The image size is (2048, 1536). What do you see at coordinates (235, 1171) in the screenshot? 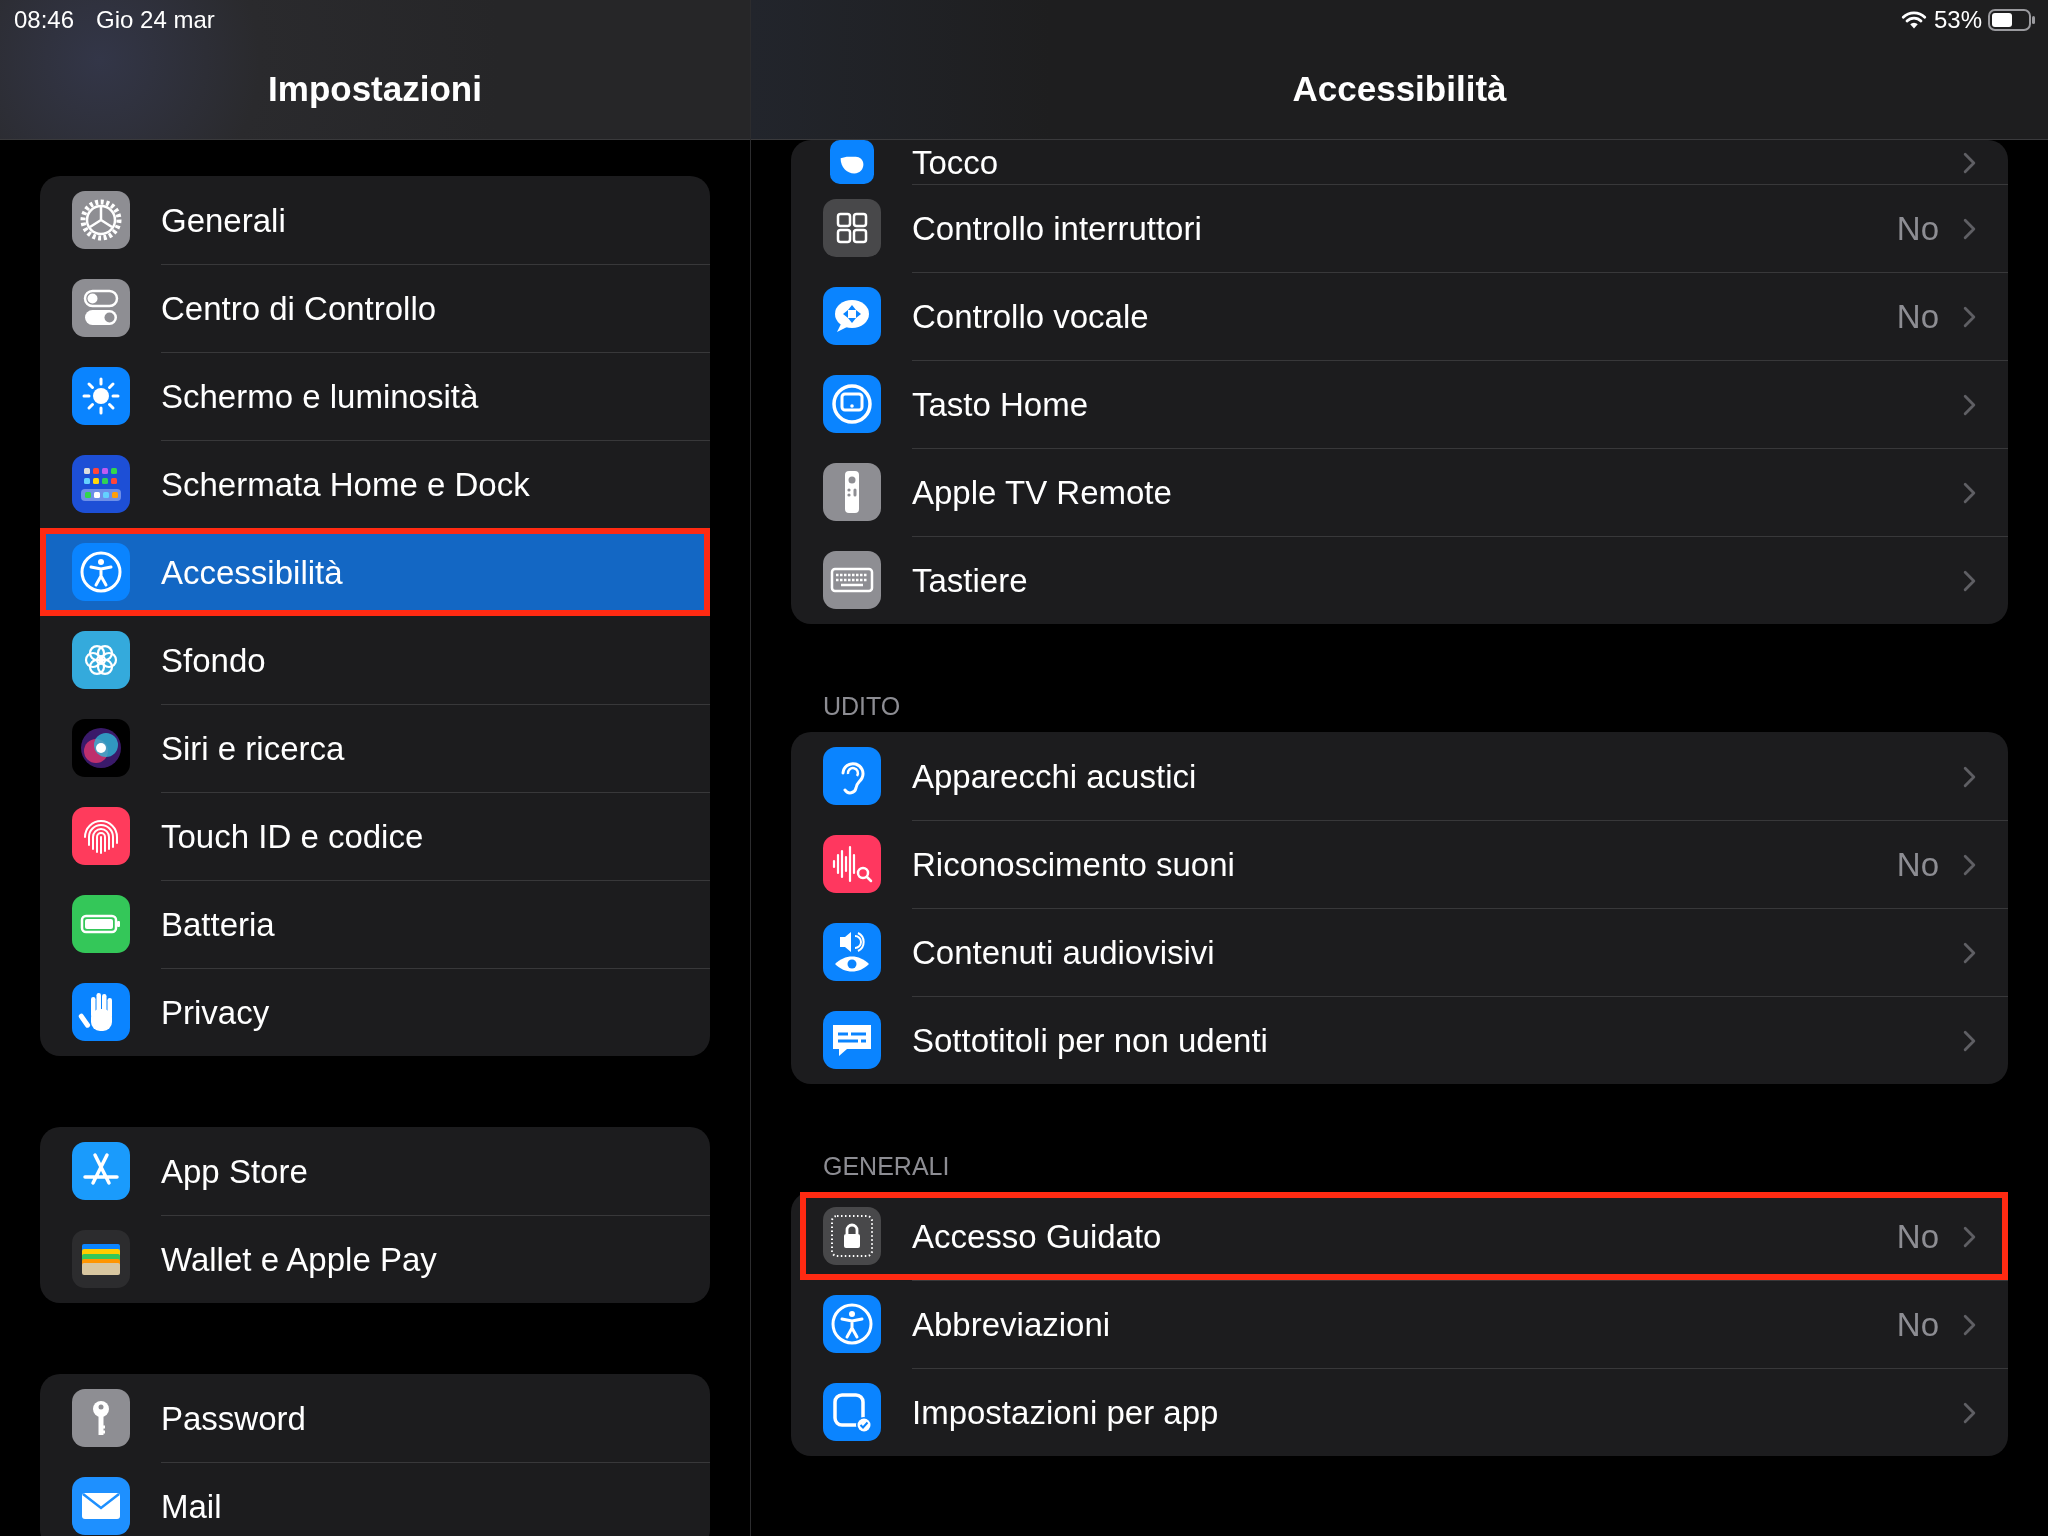
I see `row-label: App Store` at bounding box center [235, 1171].